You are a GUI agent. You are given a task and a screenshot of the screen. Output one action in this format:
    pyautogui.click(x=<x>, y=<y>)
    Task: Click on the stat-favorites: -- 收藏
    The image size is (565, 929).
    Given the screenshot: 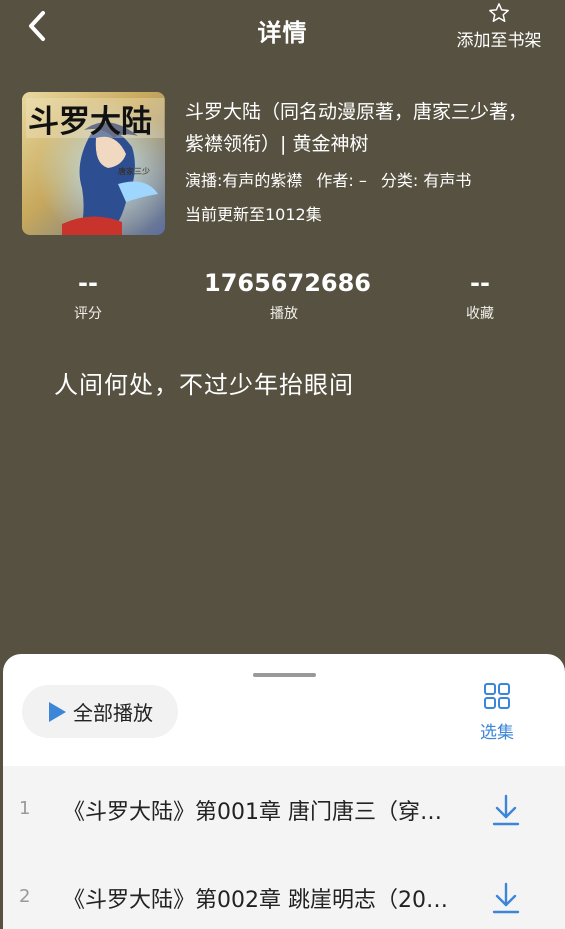 What is the action you would take?
    pyautogui.click(x=480, y=295)
    